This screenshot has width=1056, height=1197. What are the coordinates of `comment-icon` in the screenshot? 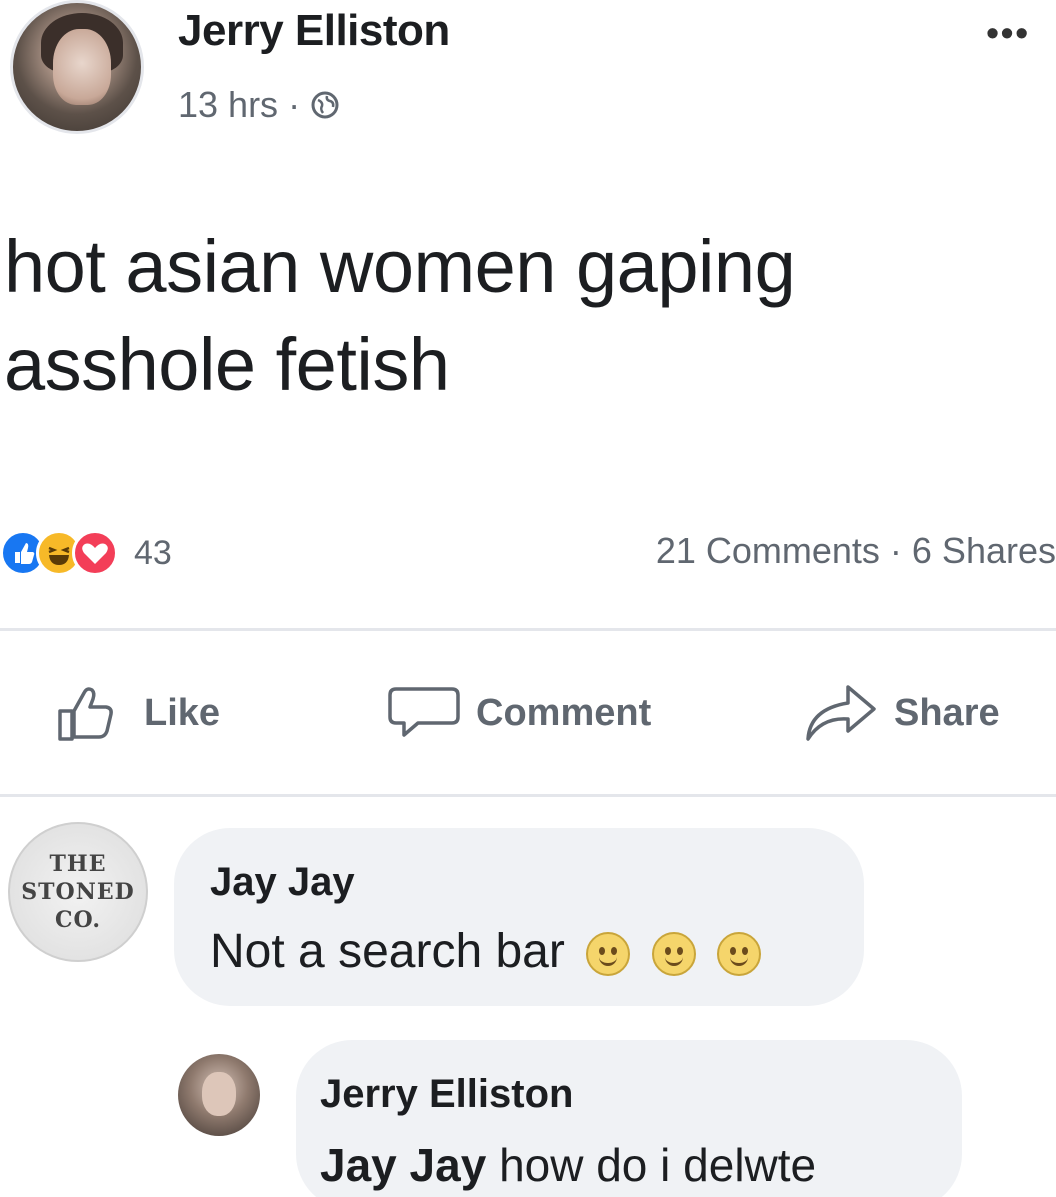 It's located at (424, 712).